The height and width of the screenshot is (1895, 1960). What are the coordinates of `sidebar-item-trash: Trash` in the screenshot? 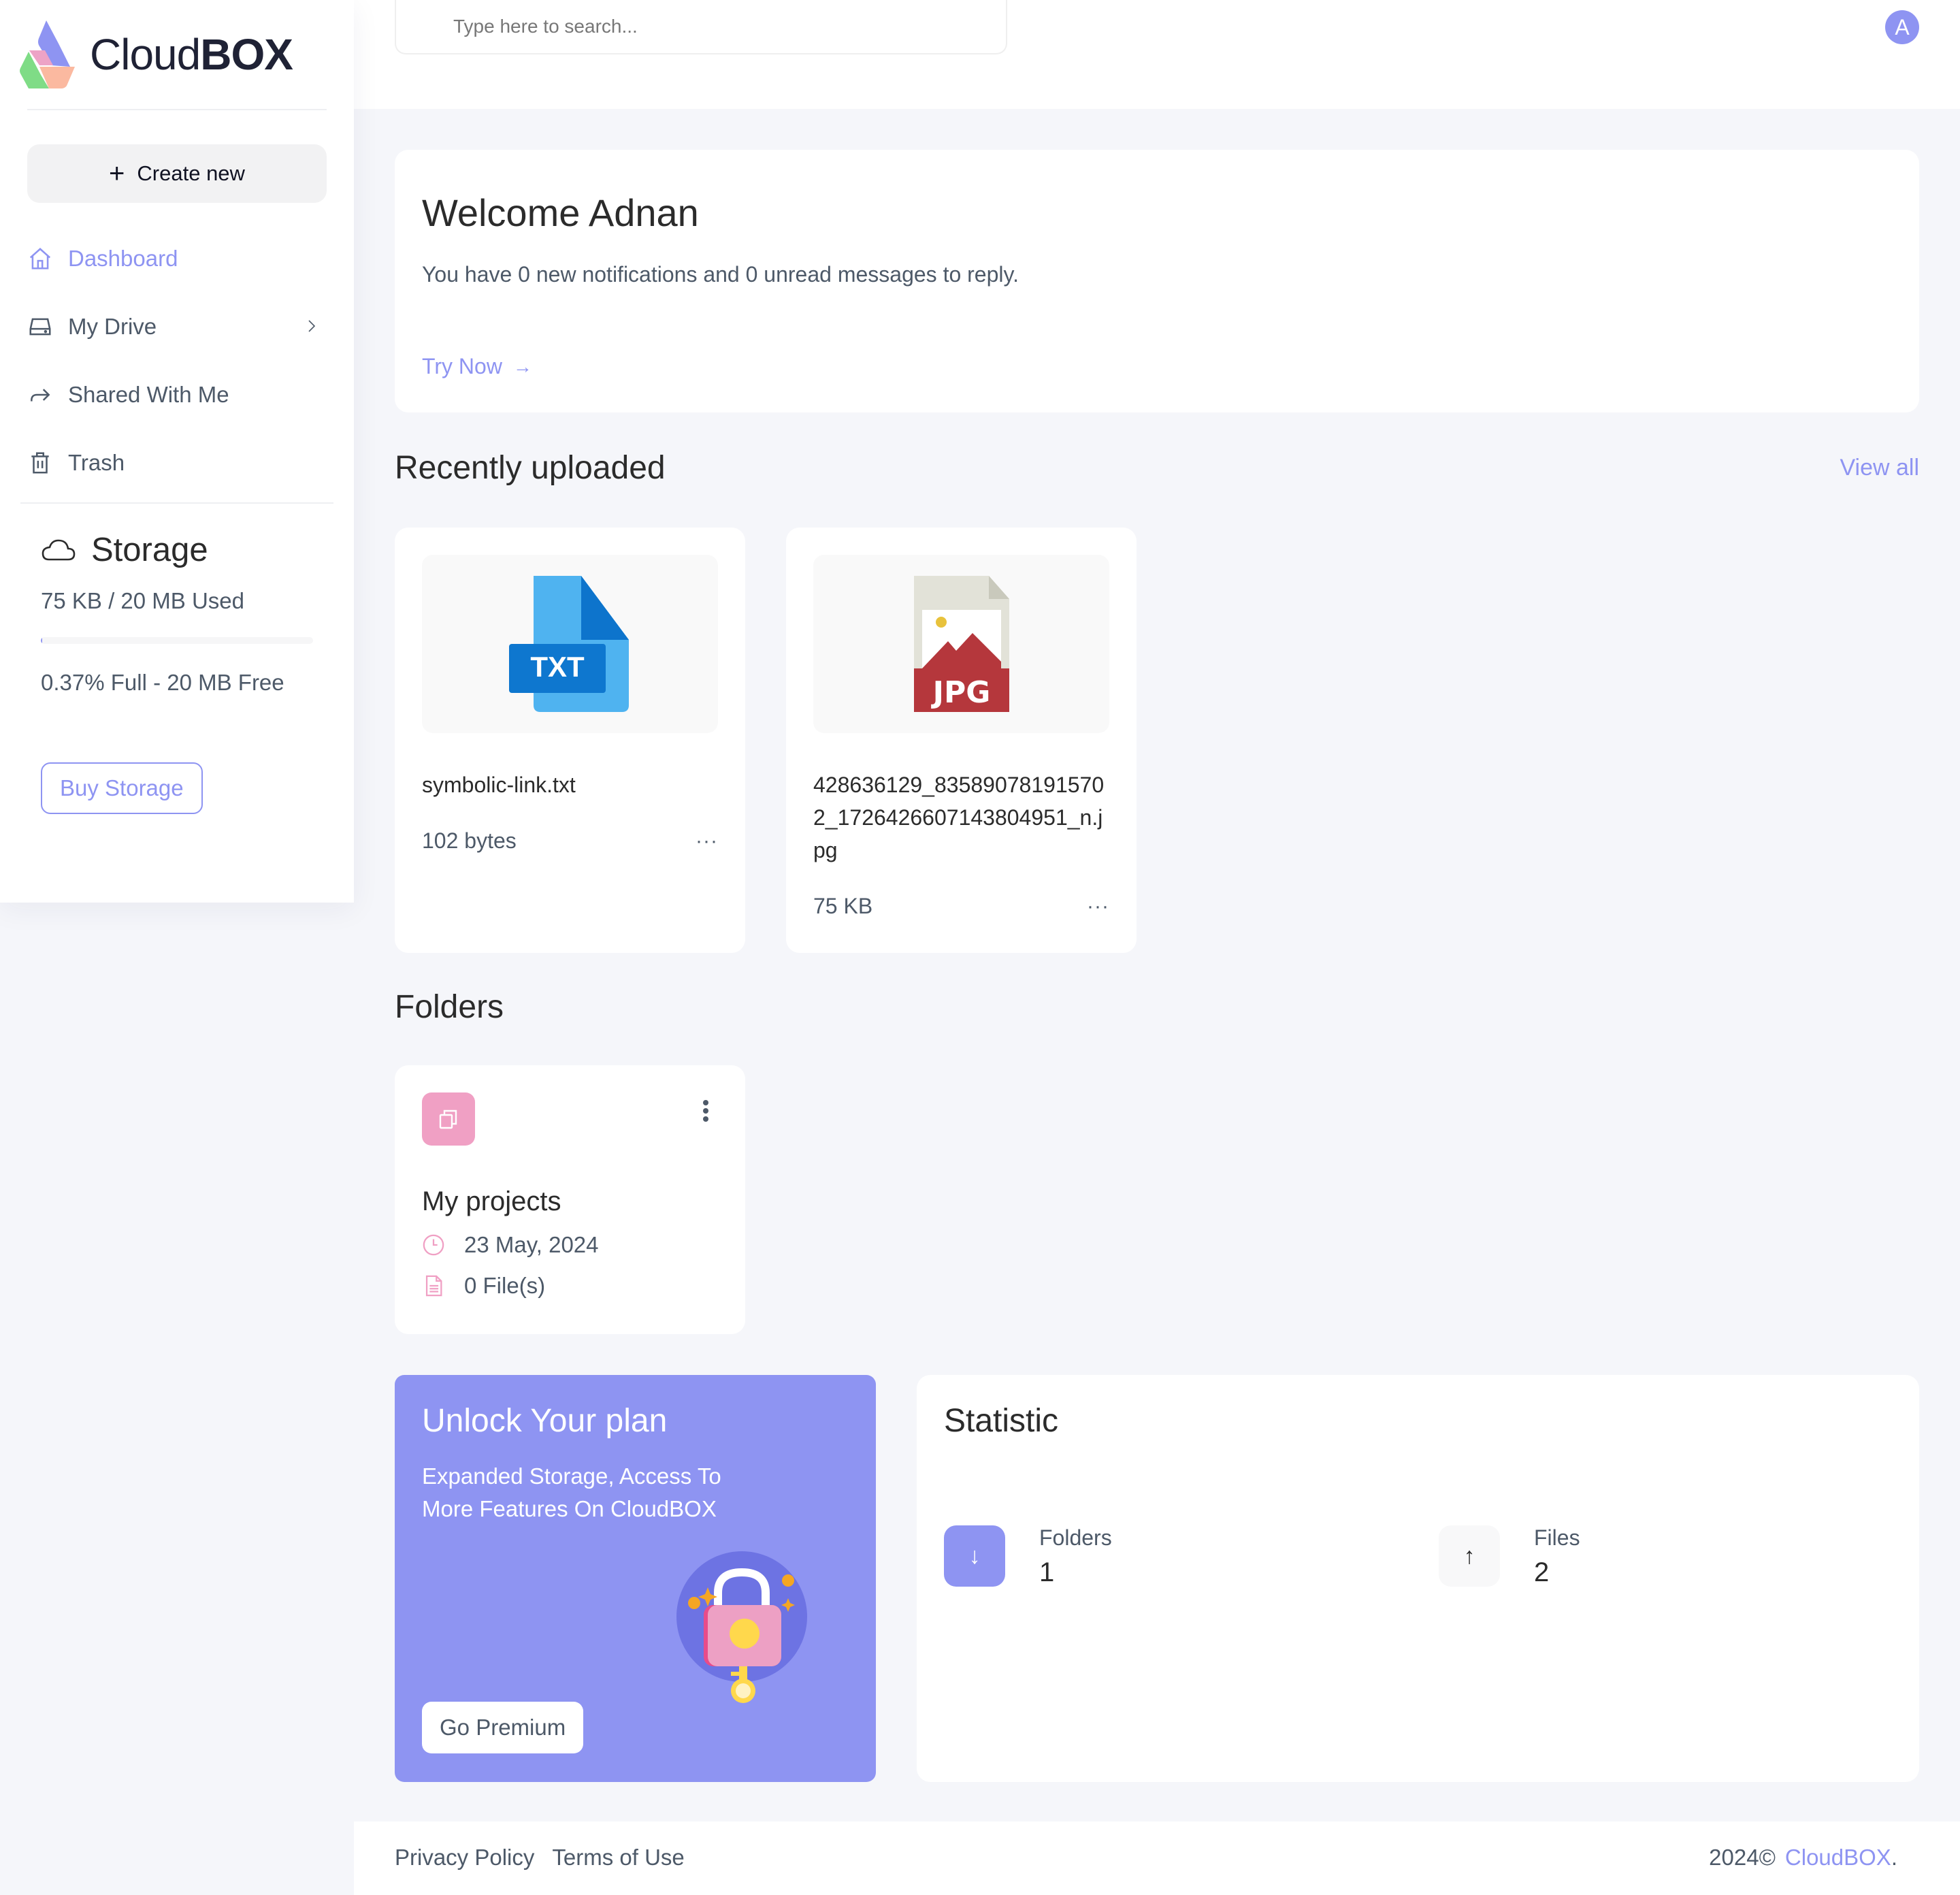 It's located at (177, 463).